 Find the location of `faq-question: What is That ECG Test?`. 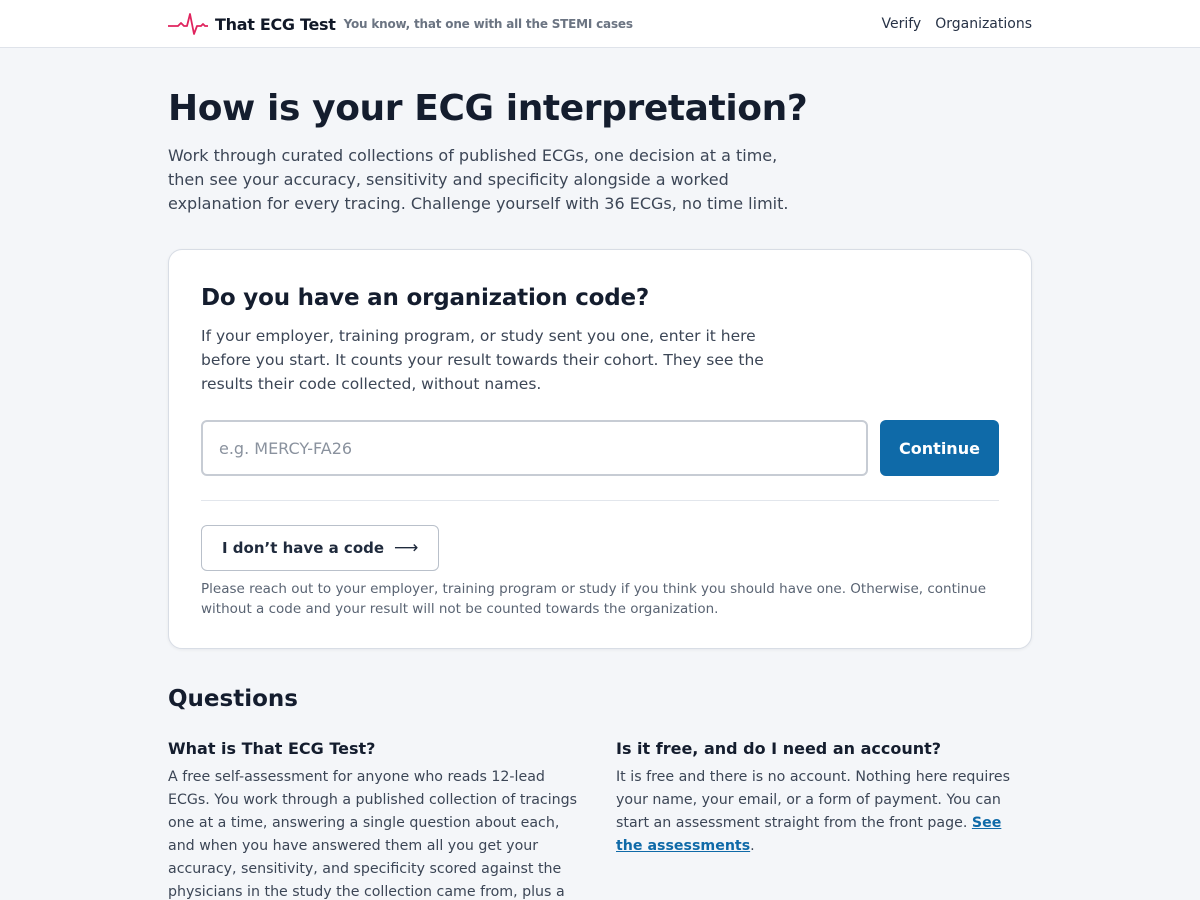

faq-question: What is That ECG Test? is located at coordinates (272, 748).